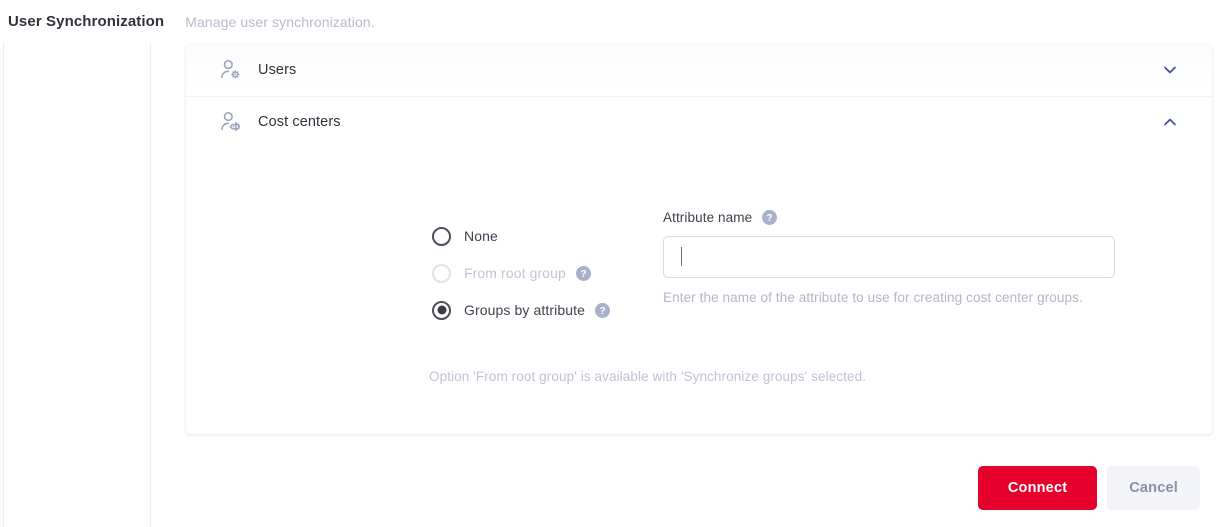  What do you see at coordinates (699, 96) in the screenshot?
I see `section-separator` at bounding box center [699, 96].